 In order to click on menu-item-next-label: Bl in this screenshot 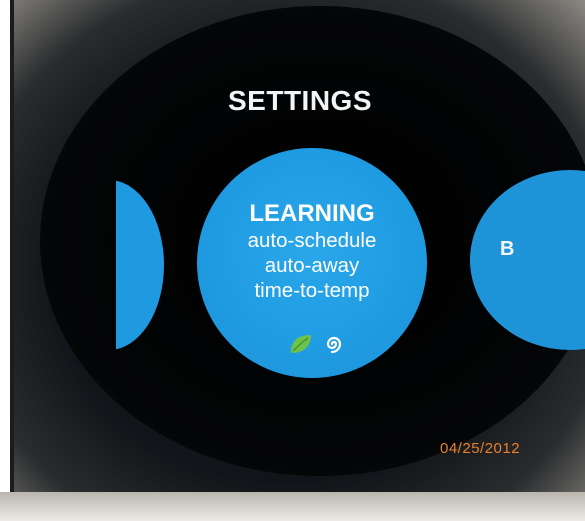, I will do `click(507, 249)`.